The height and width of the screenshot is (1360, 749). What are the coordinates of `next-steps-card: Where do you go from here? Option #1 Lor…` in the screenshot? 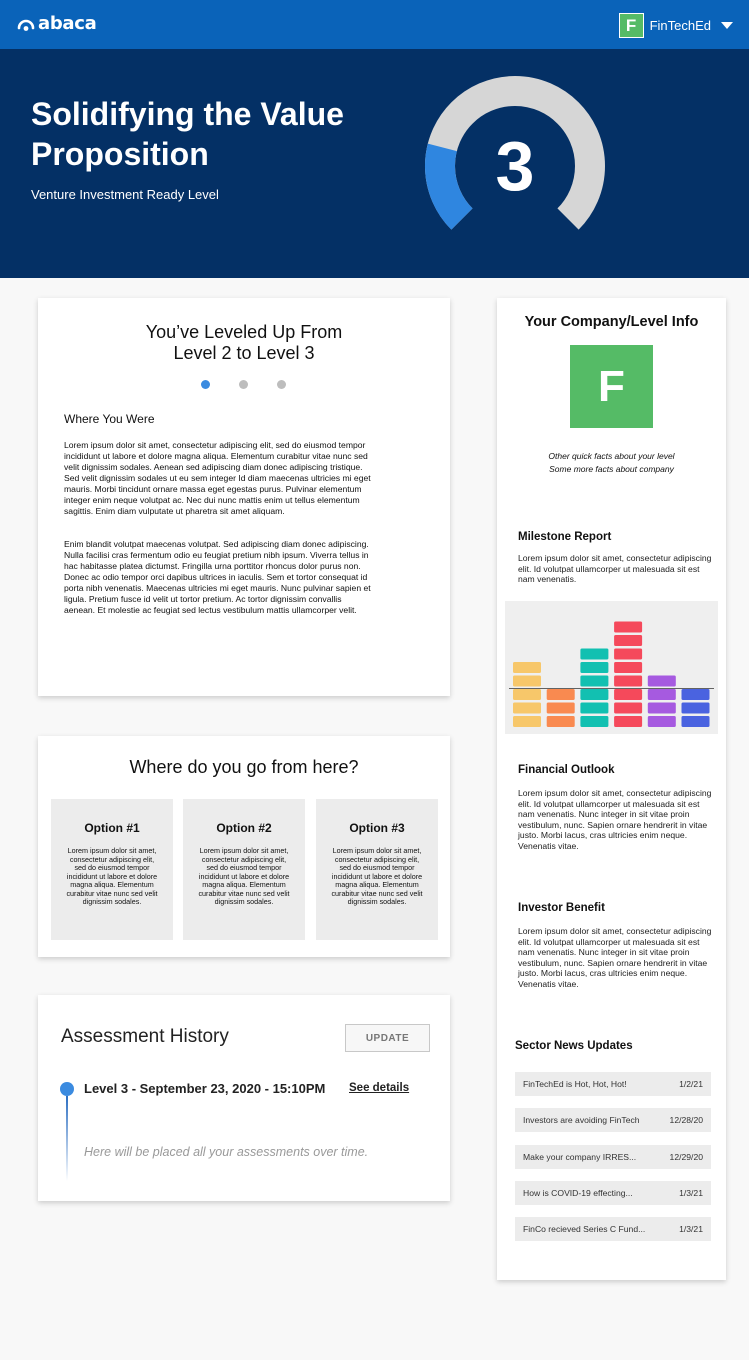 It's located at (244, 846).